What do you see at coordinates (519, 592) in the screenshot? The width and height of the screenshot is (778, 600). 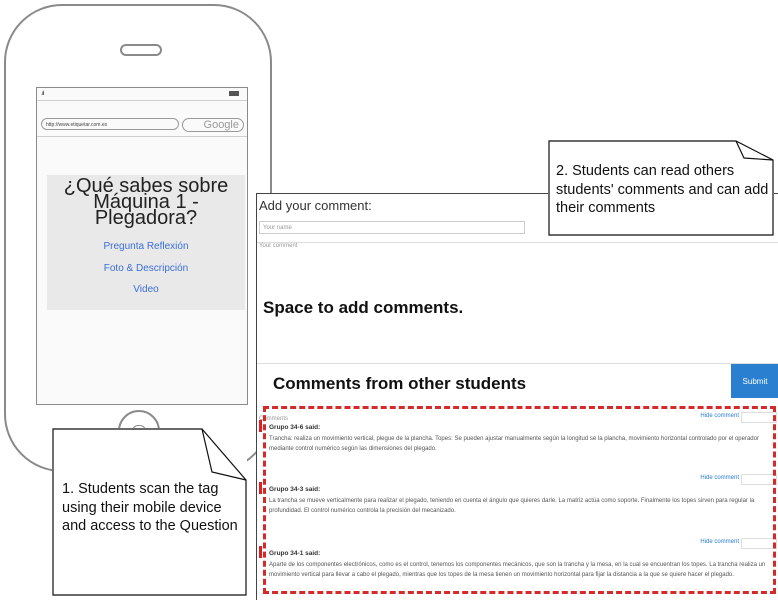 I see `highlight-dashed-border-bottom` at bounding box center [519, 592].